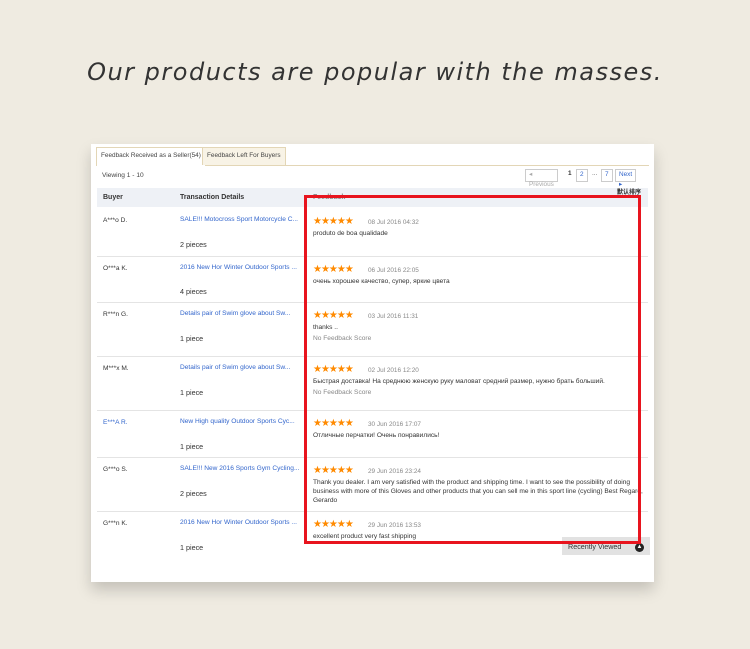 This screenshot has width=750, height=649. Describe the element at coordinates (115, 523) in the screenshot. I see `buyer-name: G***n K.` at that location.